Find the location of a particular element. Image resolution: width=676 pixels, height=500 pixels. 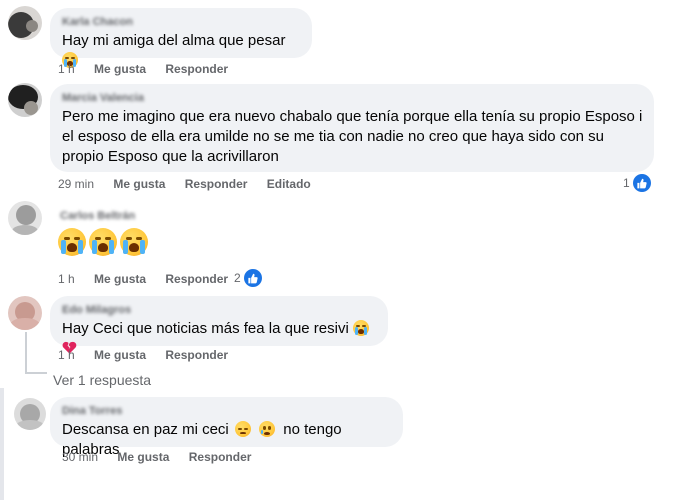

comment-timestamp: 30 min is located at coordinates (80, 457).